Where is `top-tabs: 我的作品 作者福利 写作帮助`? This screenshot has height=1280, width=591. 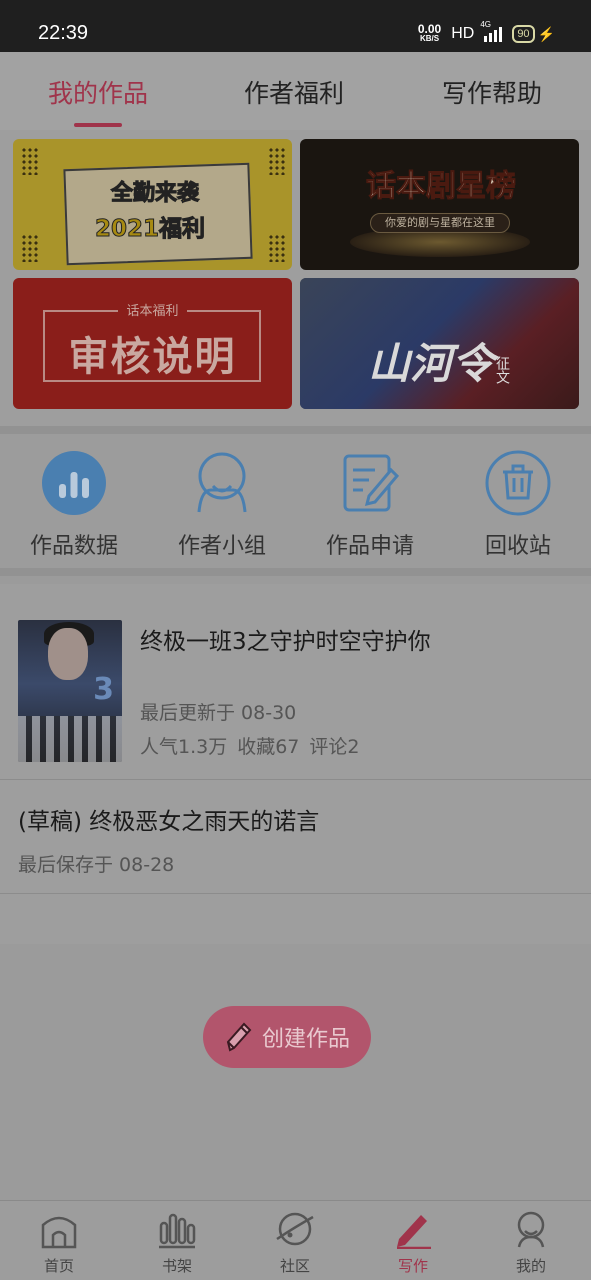 top-tabs: 我的作品 作者福利 写作帮助 is located at coordinates (295, 91).